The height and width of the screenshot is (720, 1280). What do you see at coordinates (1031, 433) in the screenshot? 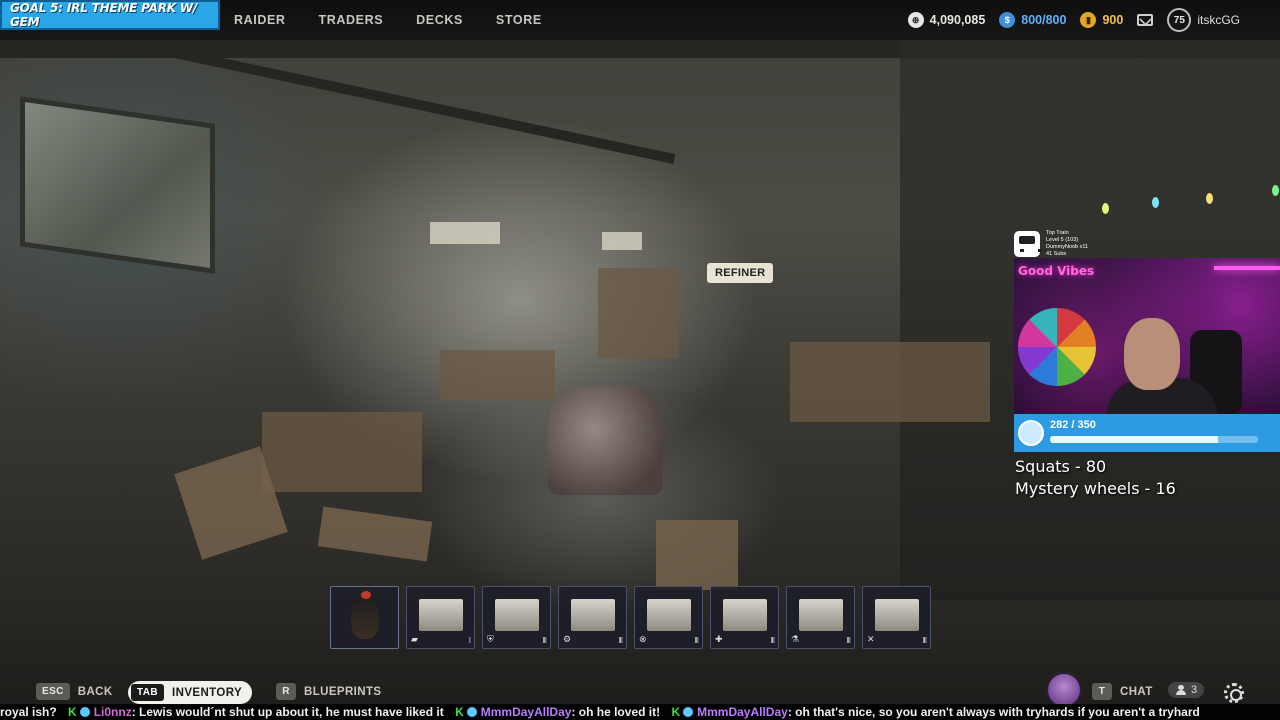
I see `goal-avatar` at bounding box center [1031, 433].